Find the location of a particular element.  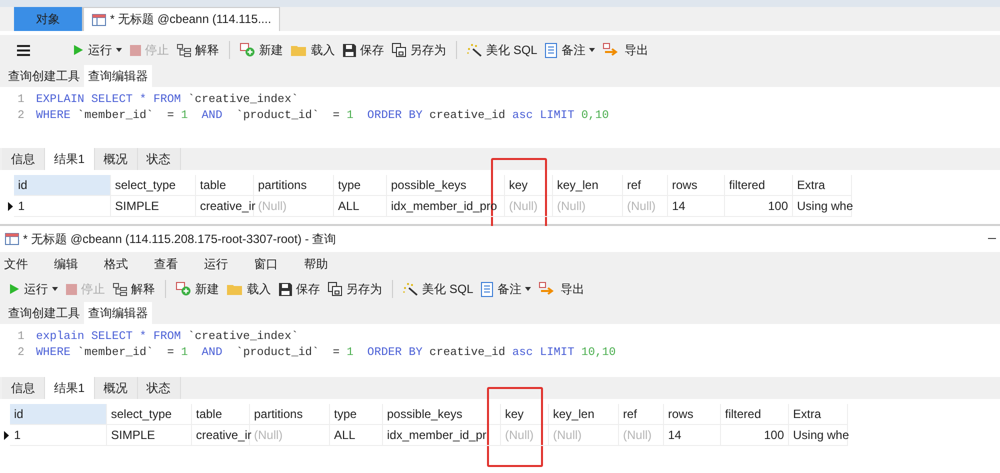

menu-item: 运行 is located at coordinates (216, 264).